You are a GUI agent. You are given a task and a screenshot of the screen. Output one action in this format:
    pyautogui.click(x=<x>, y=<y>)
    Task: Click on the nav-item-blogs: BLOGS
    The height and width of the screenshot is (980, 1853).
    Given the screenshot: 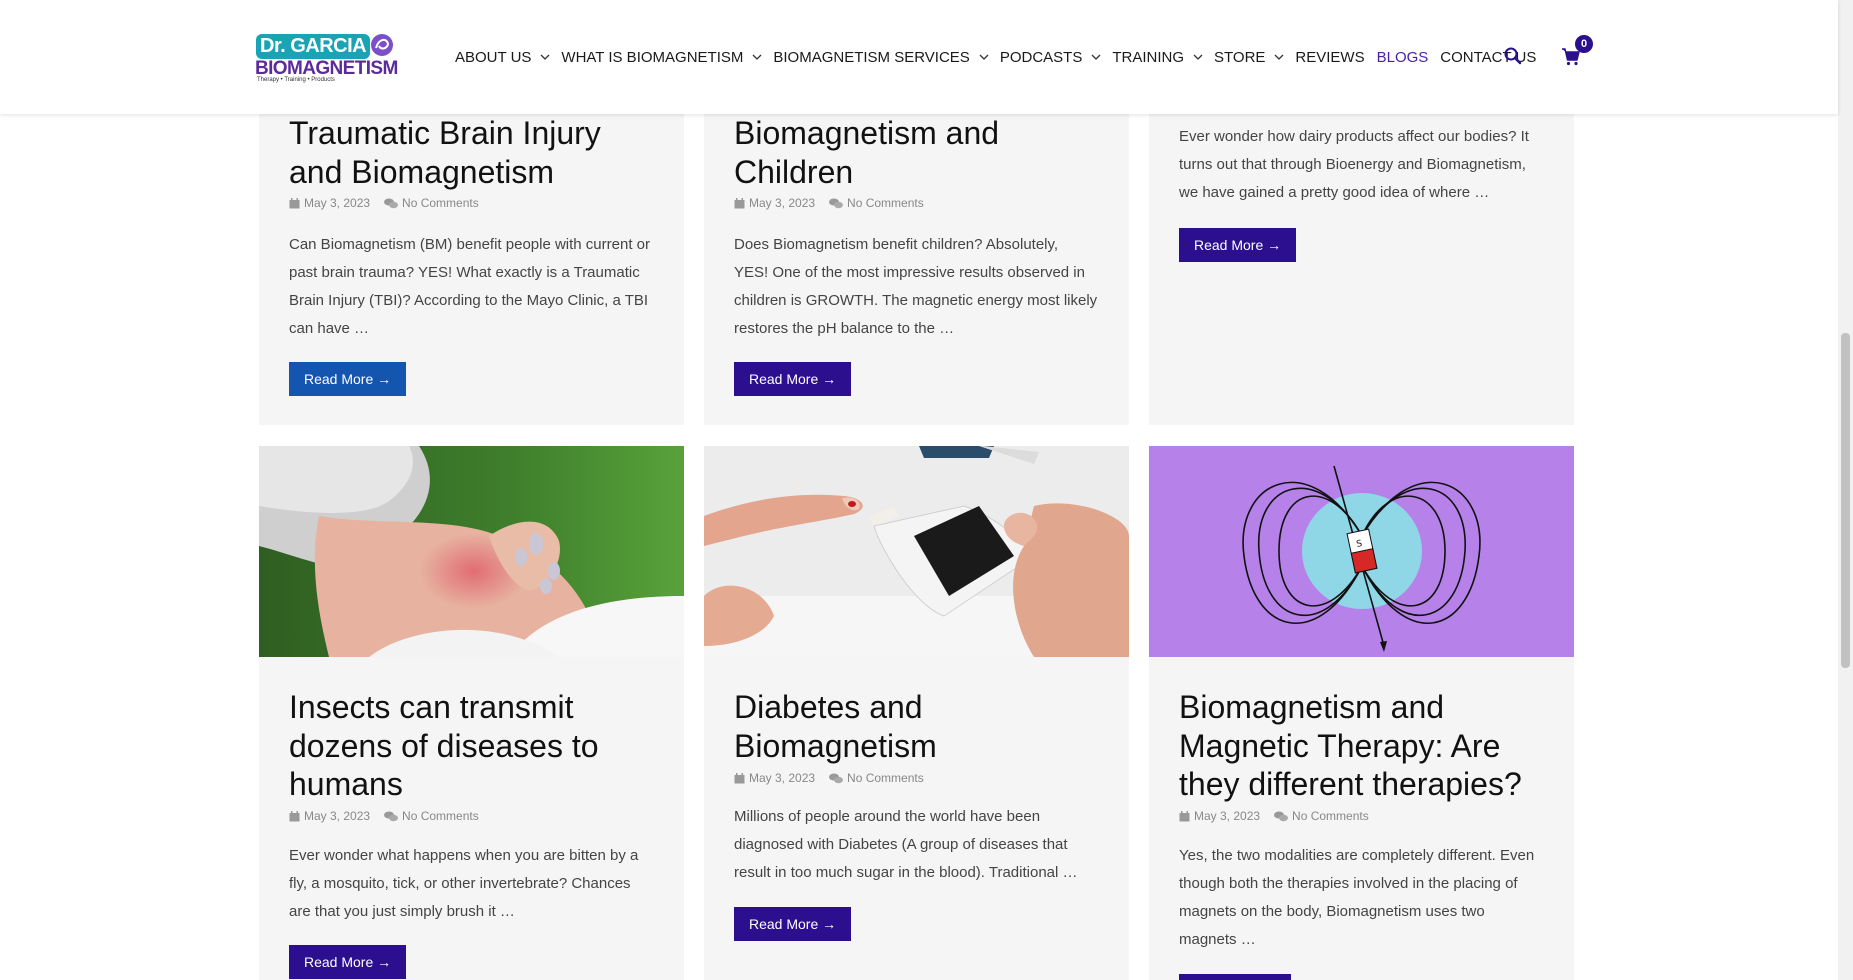 What is the action you would take?
    pyautogui.click(x=1403, y=57)
    